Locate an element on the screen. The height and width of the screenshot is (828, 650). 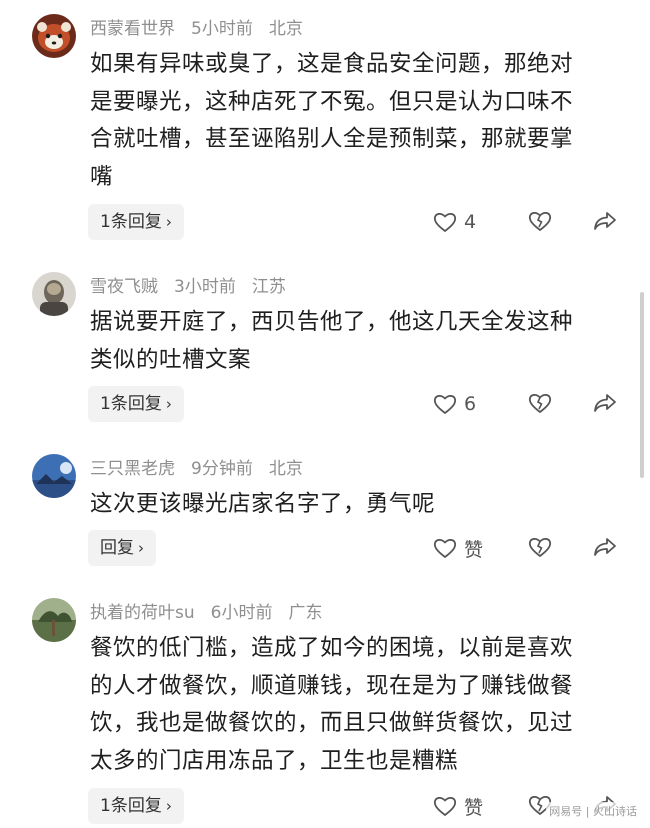
location: 江苏 is located at coordinates (268, 287).